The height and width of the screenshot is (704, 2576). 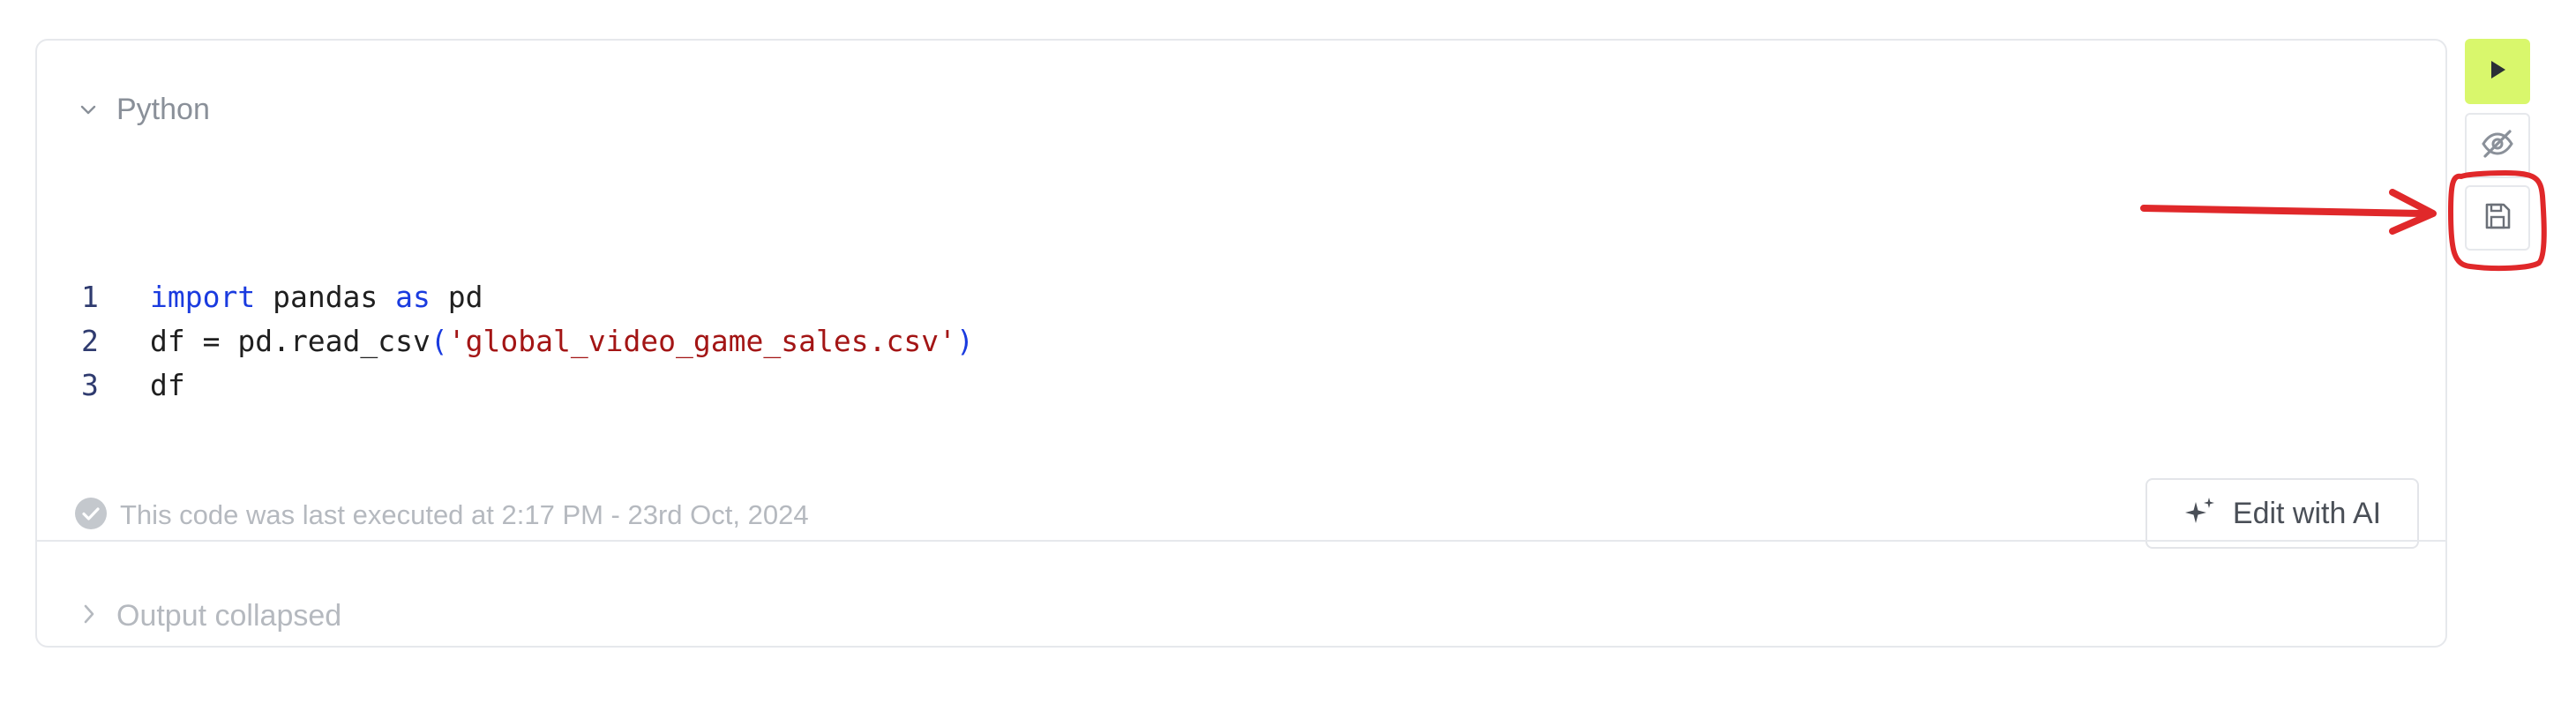 What do you see at coordinates (90, 297) in the screenshot?
I see `line-number: 1` at bounding box center [90, 297].